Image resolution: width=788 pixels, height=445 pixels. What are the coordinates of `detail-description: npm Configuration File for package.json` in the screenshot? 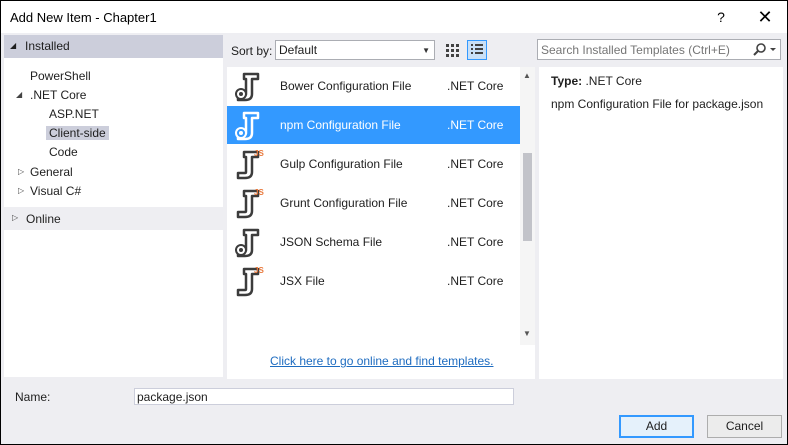 It's located at (657, 104).